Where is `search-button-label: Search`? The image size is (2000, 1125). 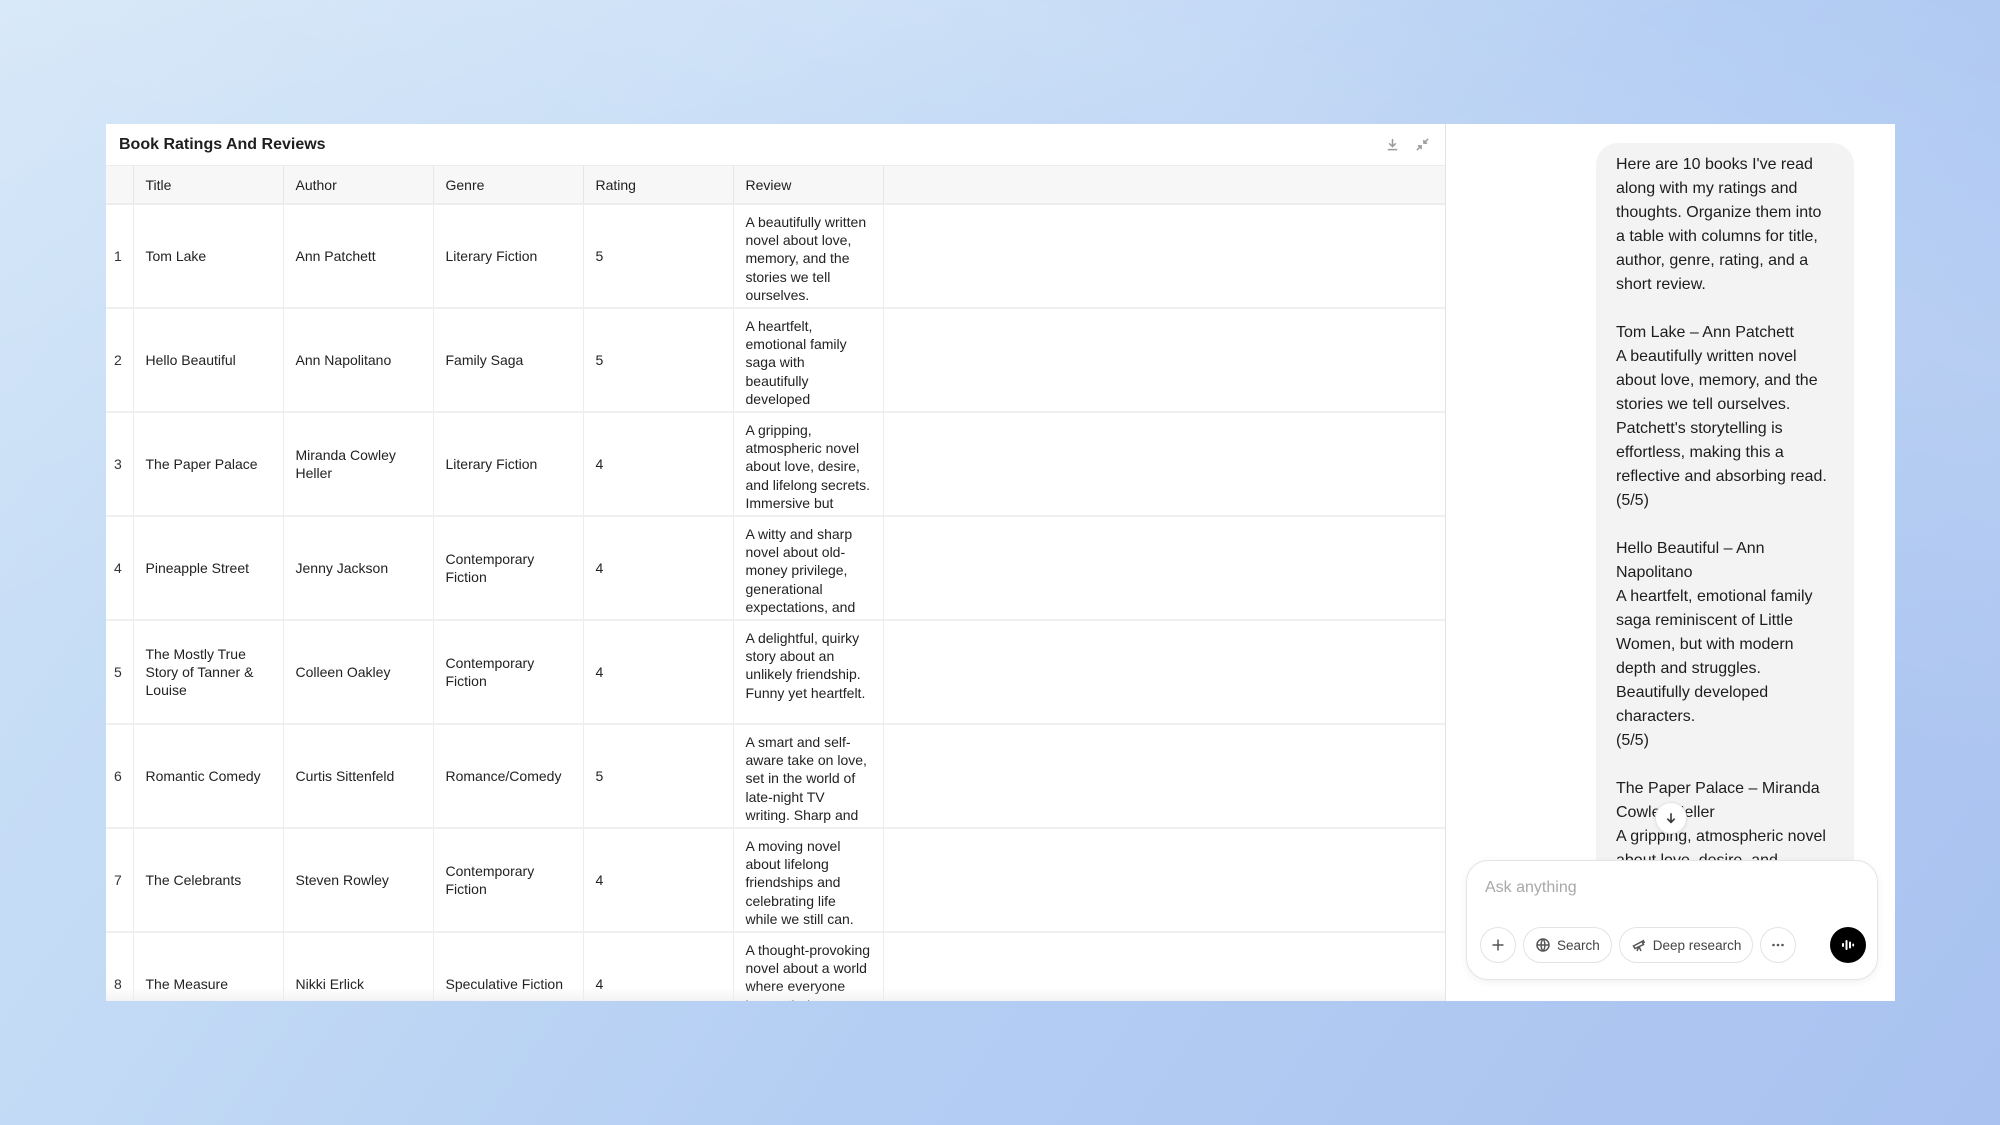
search-button-label: Search is located at coordinates (1578, 945).